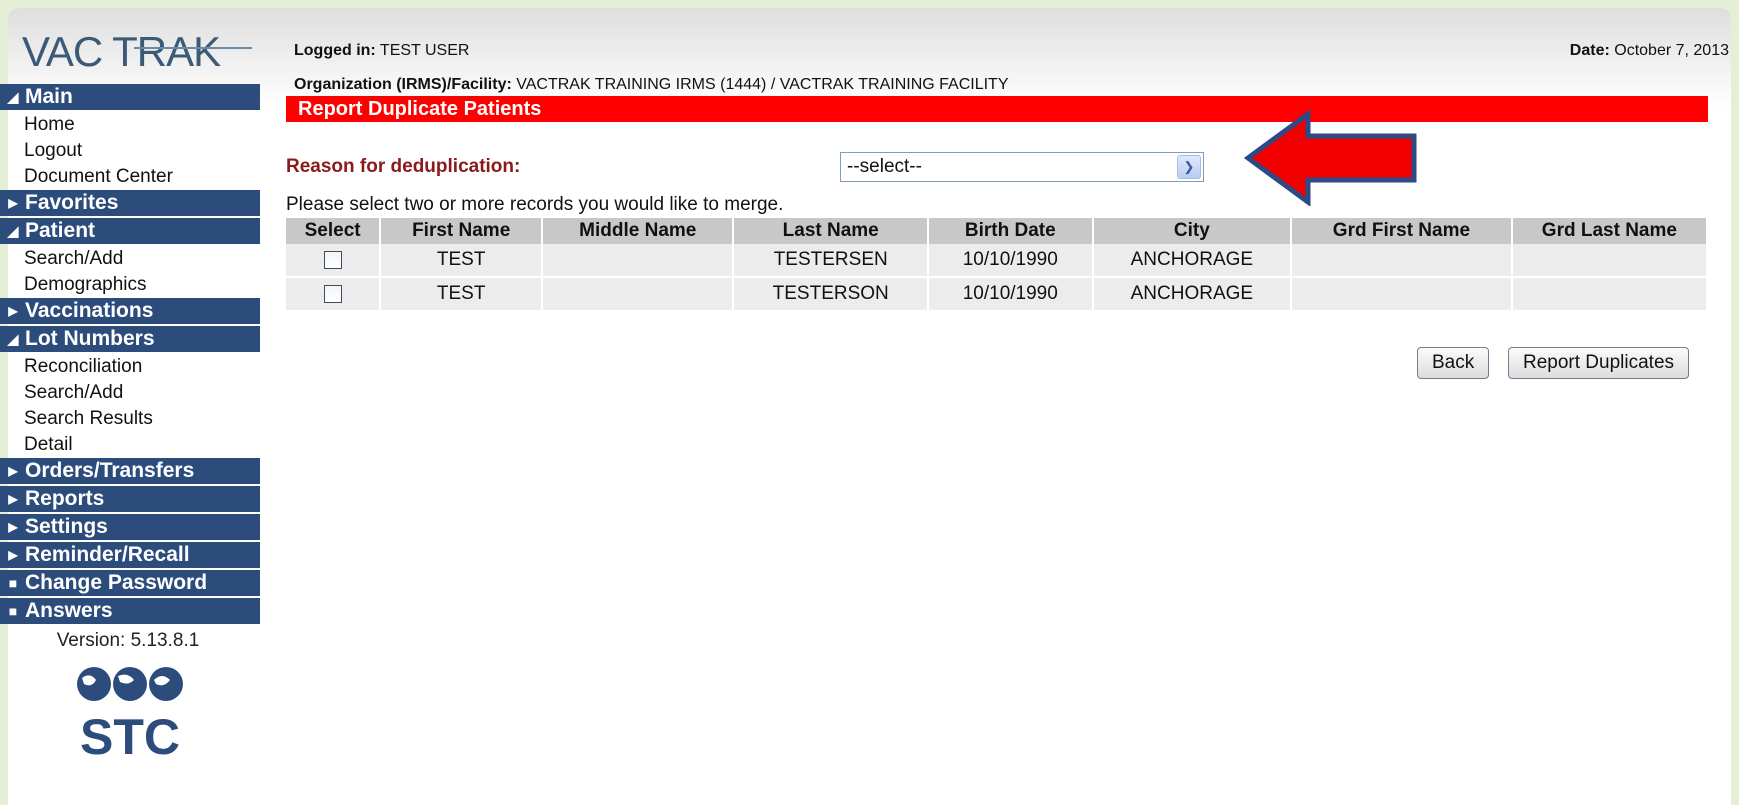 The height and width of the screenshot is (805, 1739). What do you see at coordinates (130, 203) in the screenshot?
I see `sidebar-section-favorites: ▶ Favorites` at bounding box center [130, 203].